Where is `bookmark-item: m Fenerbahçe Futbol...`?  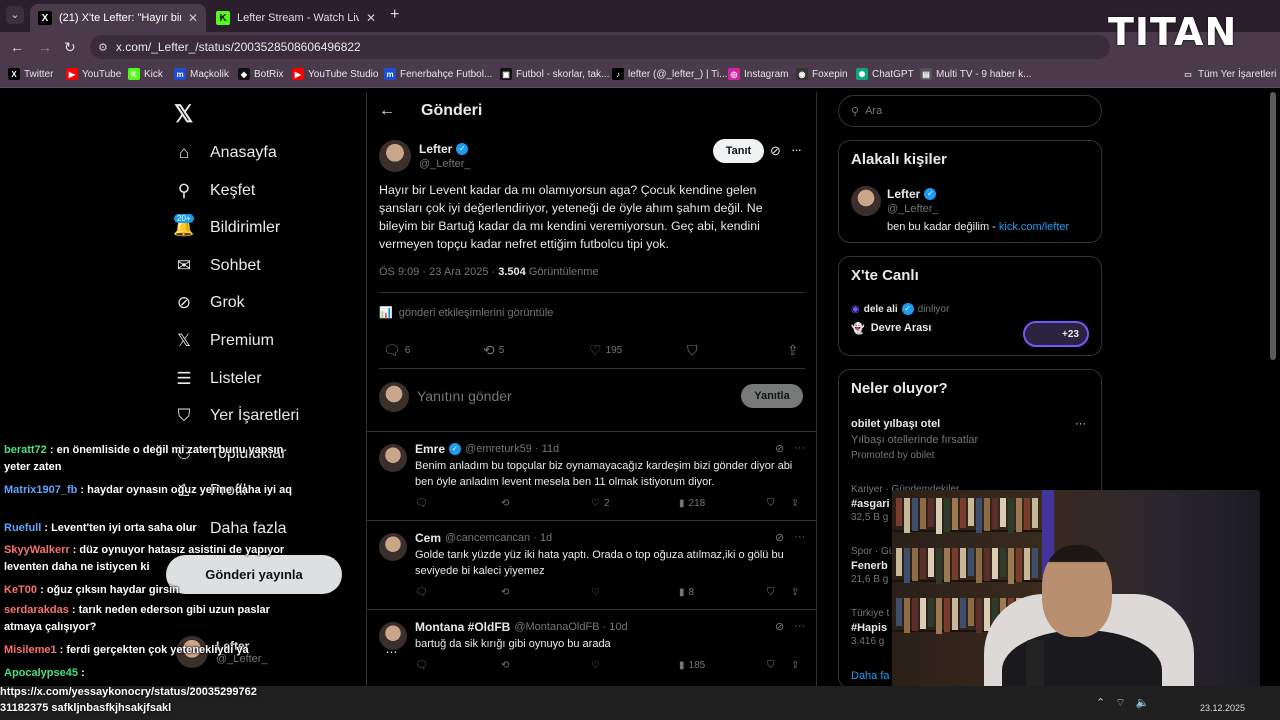
bookmark-item: m Fenerbahçe Futbol... is located at coordinates (438, 74).